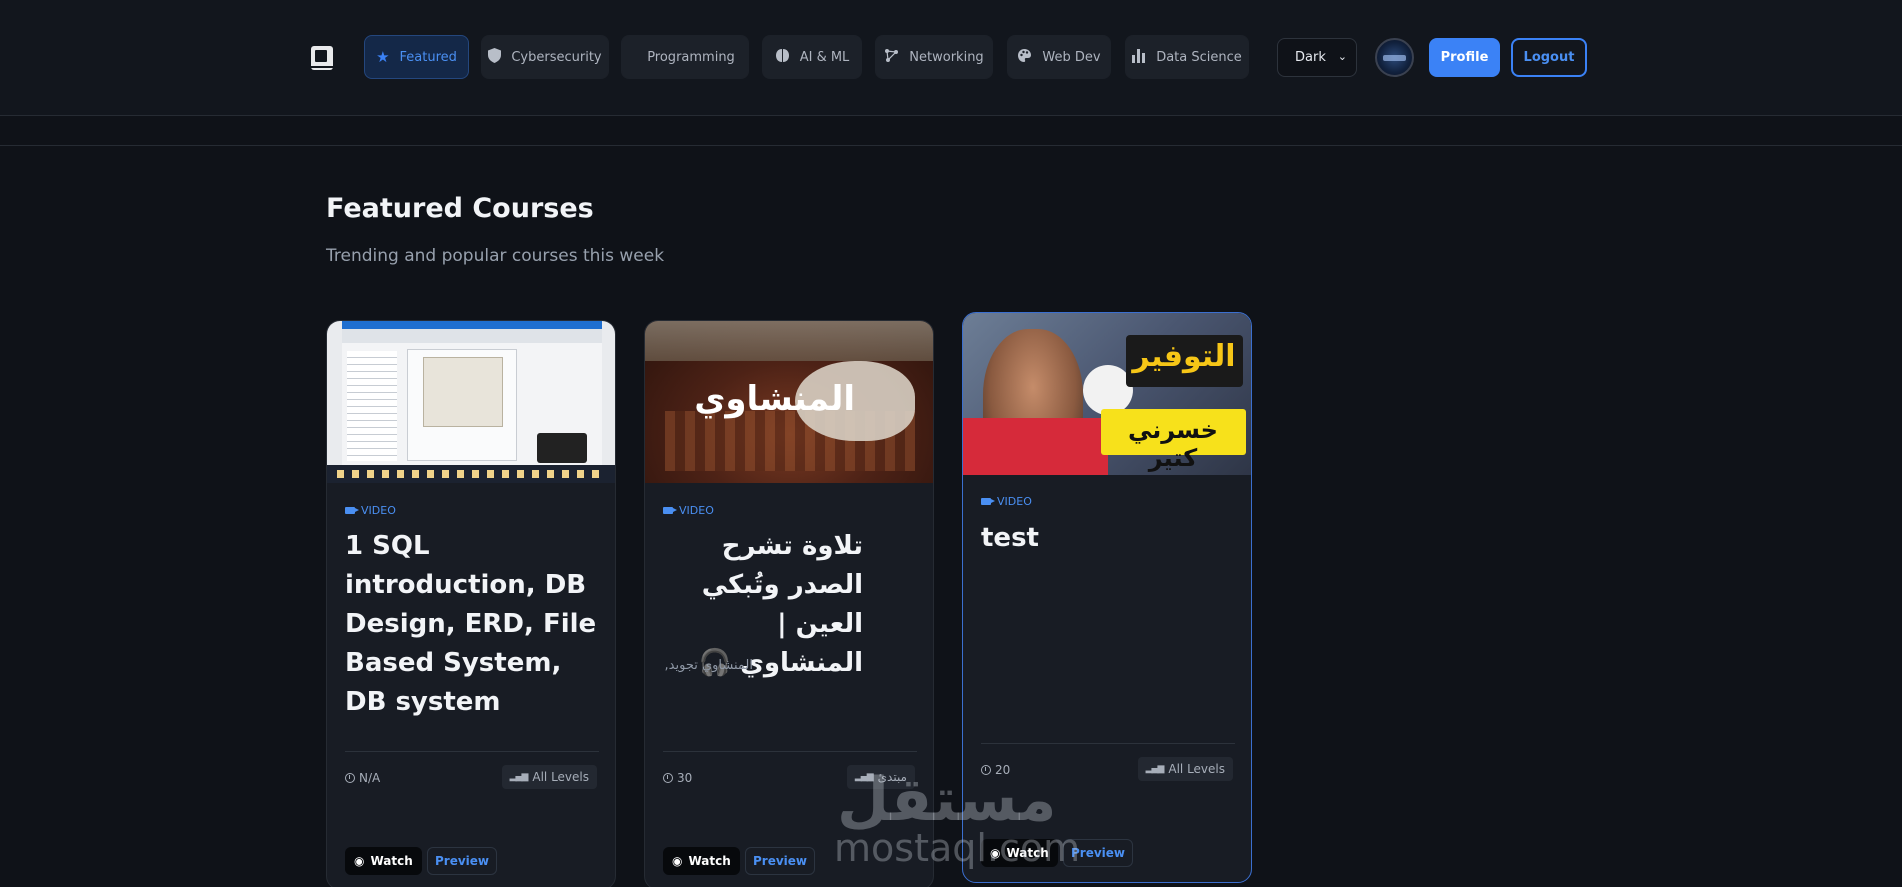 This screenshot has width=1902, height=887. Describe the element at coordinates (1071, 57) in the screenshot. I see `nav-label: Web Dev` at that location.